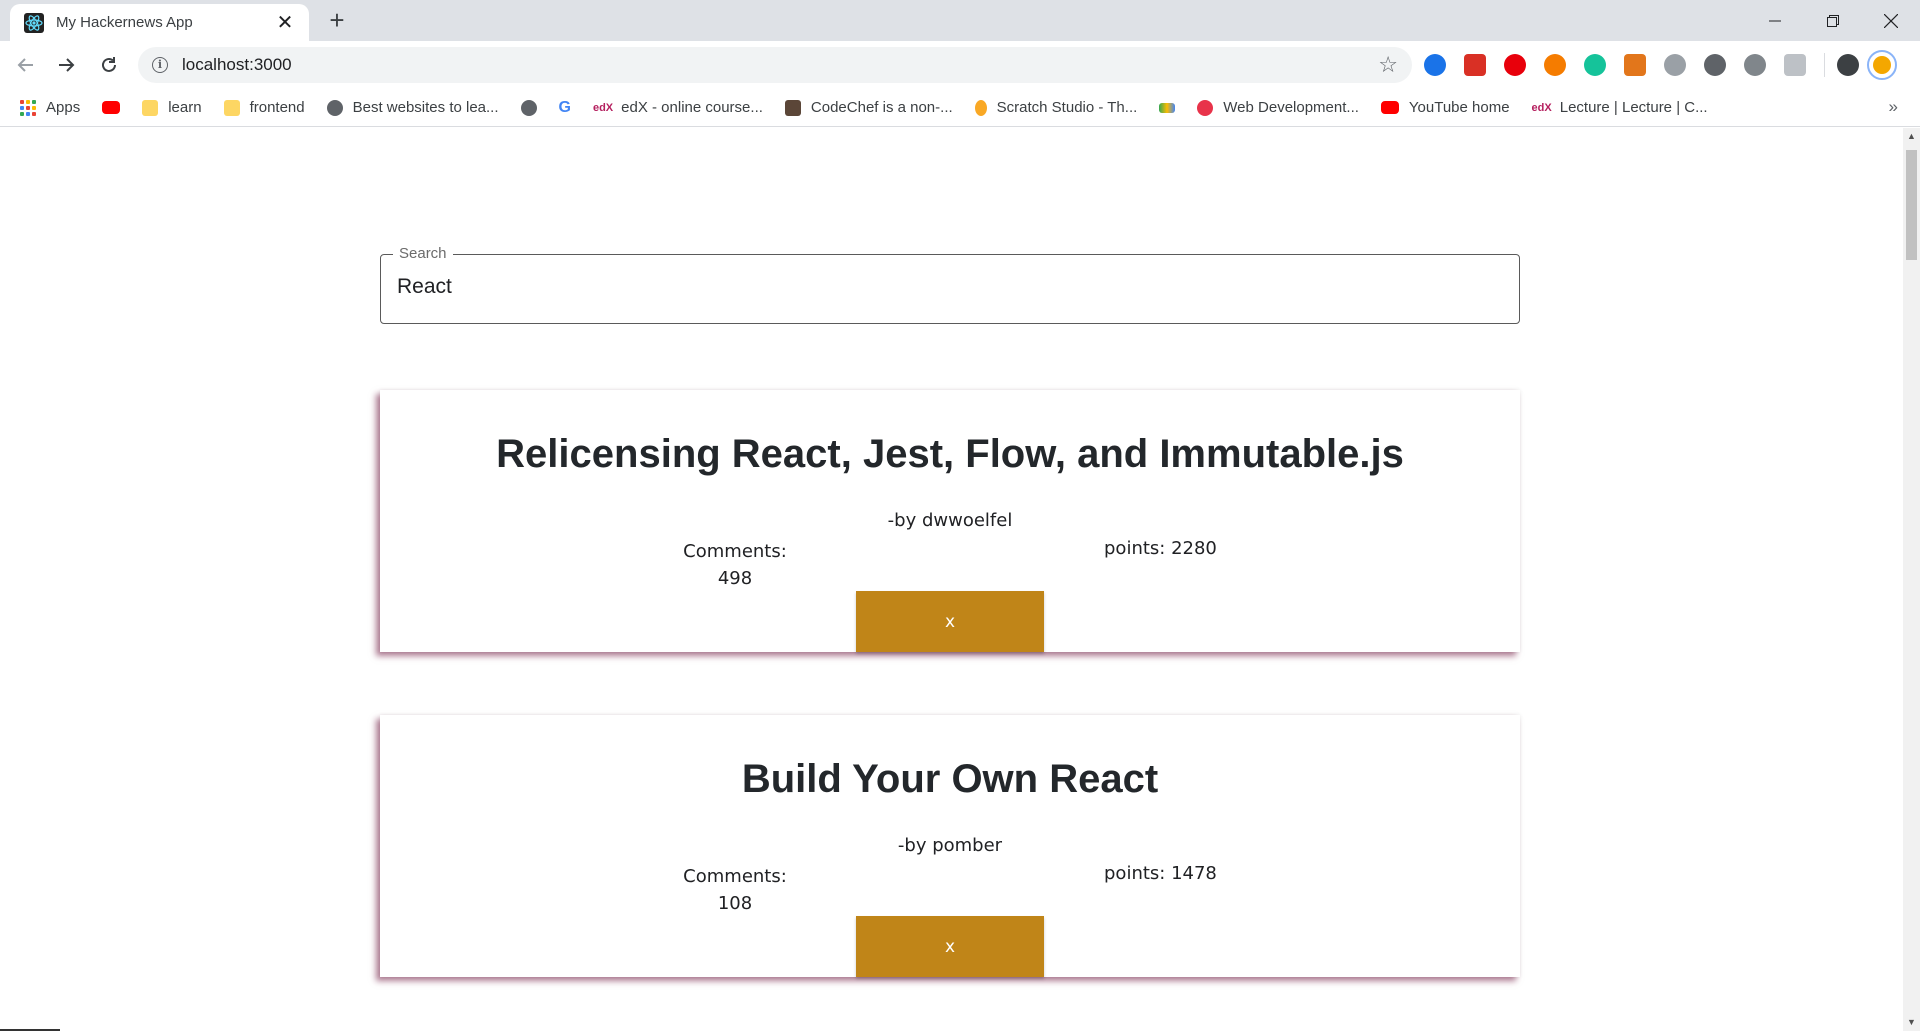 The image size is (1920, 1031). Describe the element at coordinates (735, 890) in the screenshot. I see `story-comments: Comments: 108` at that location.